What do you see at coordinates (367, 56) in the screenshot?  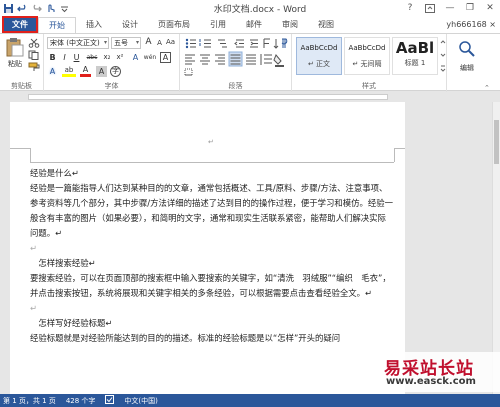 I see `style-no-spacing: AaBbCcDd ↵ 无间隔` at bounding box center [367, 56].